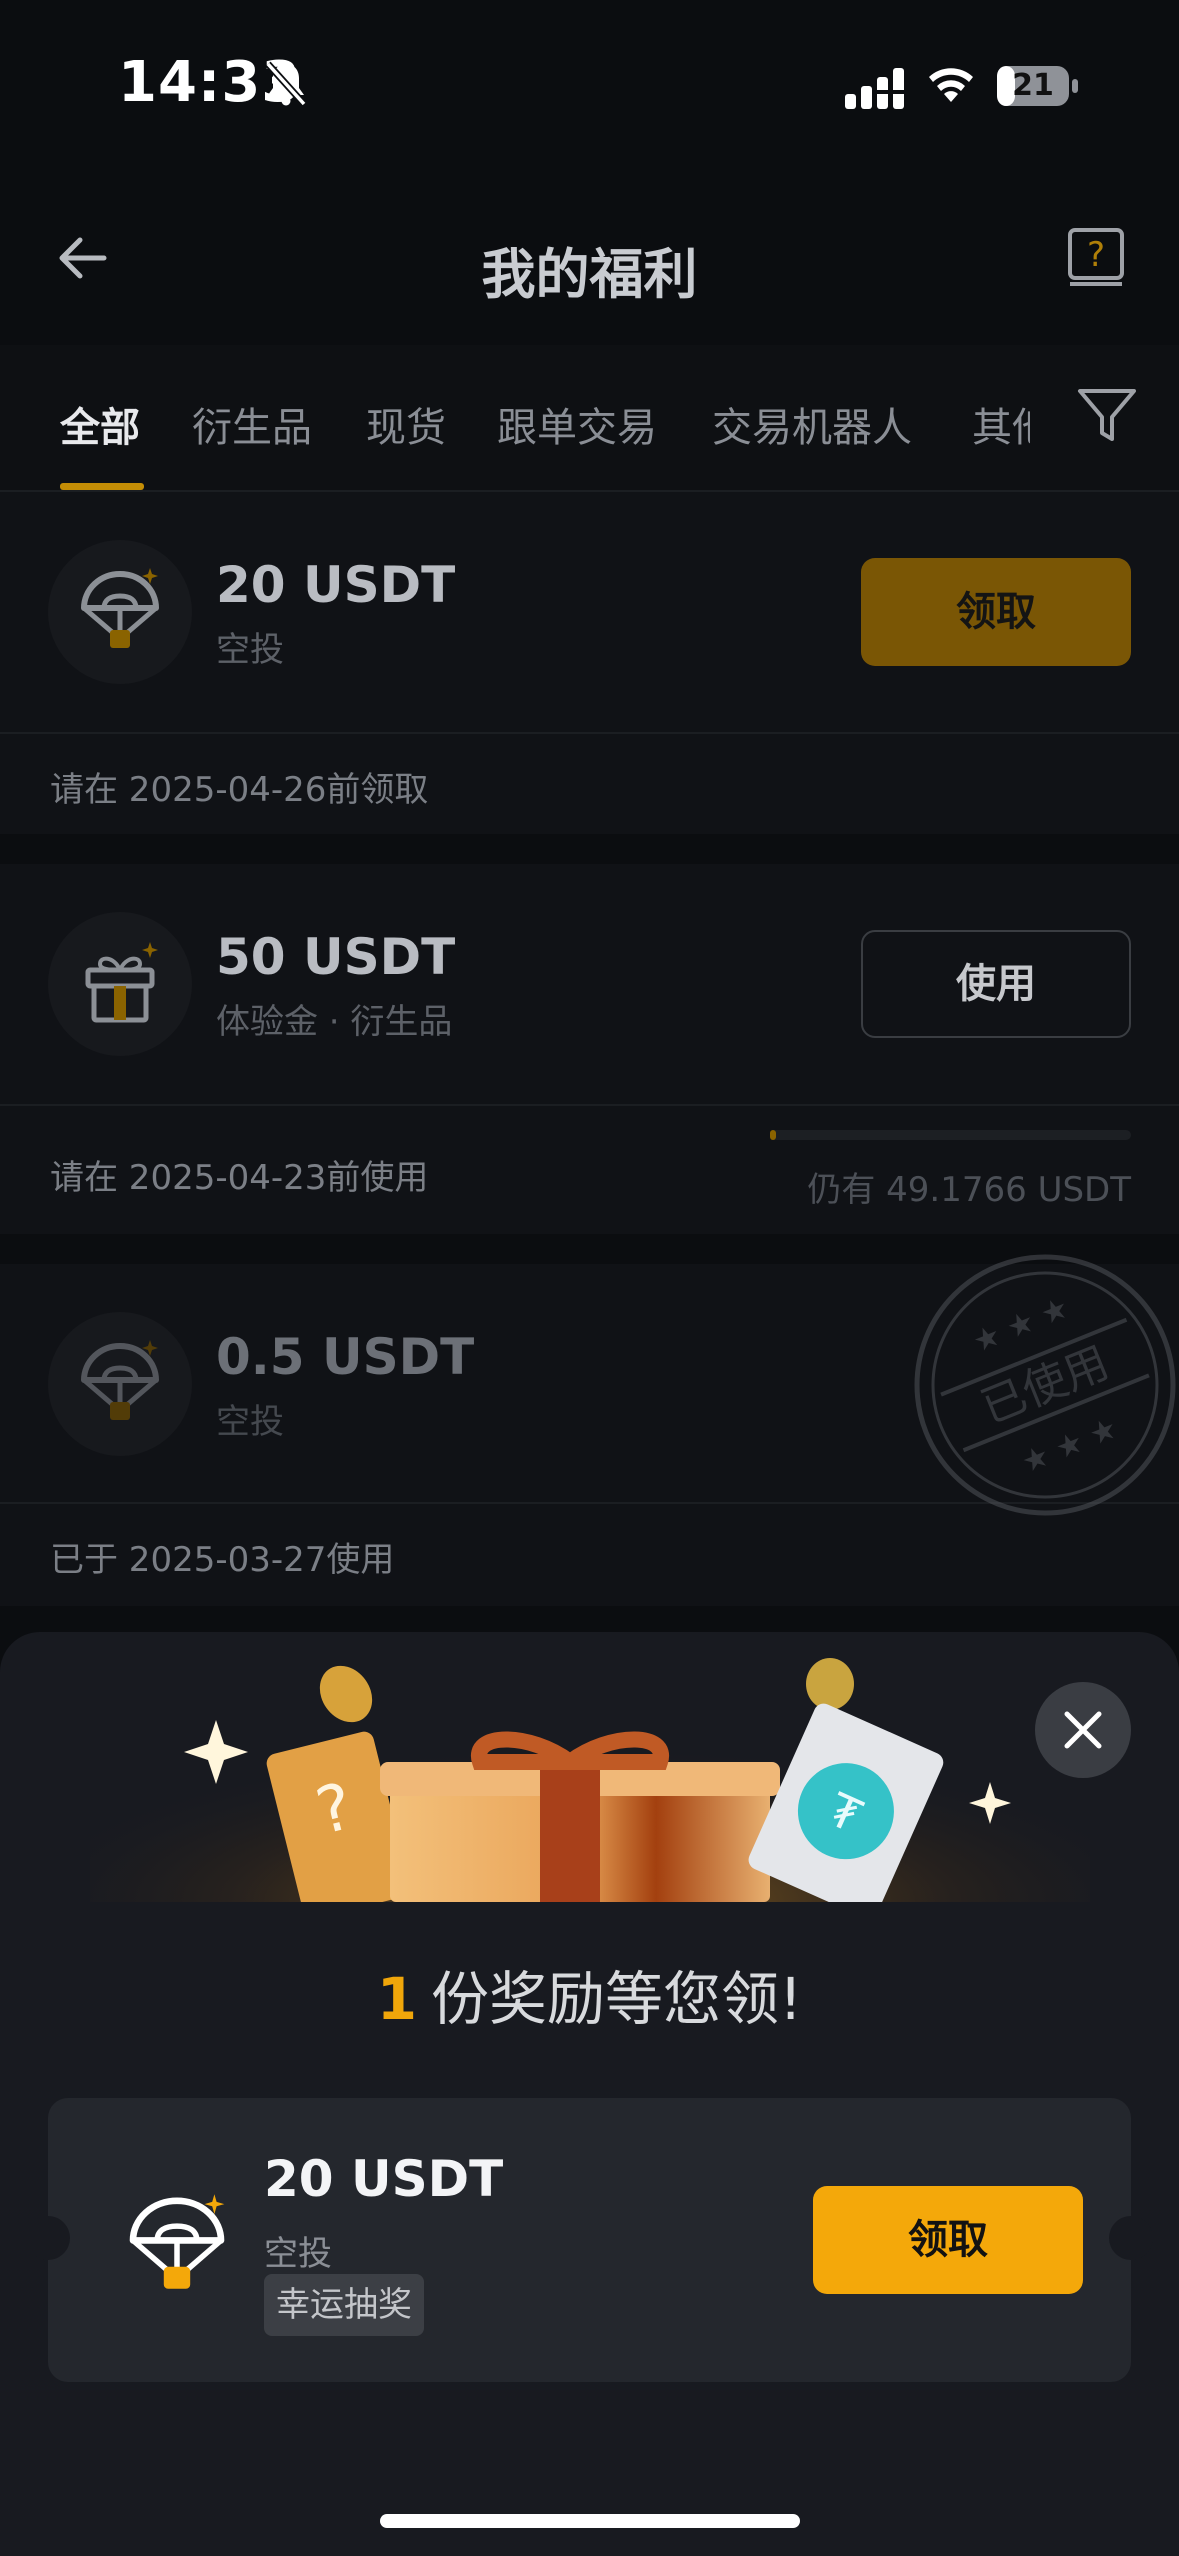 This screenshot has width=1179, height=2556. Describe the element at coordinates (239, 790) in the screenshot. I see `deadline-note: 请在 2025-04-26前领取` at that location.